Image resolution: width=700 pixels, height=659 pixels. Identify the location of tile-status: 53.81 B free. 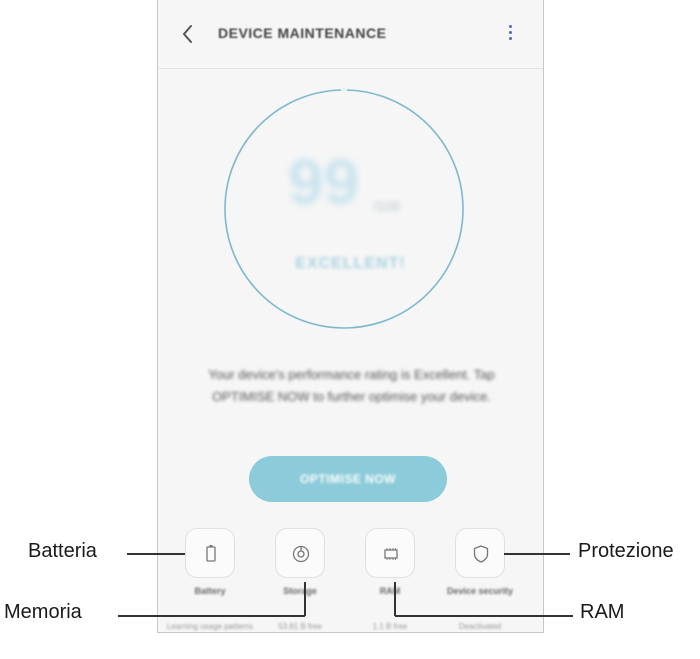
(300, 626).